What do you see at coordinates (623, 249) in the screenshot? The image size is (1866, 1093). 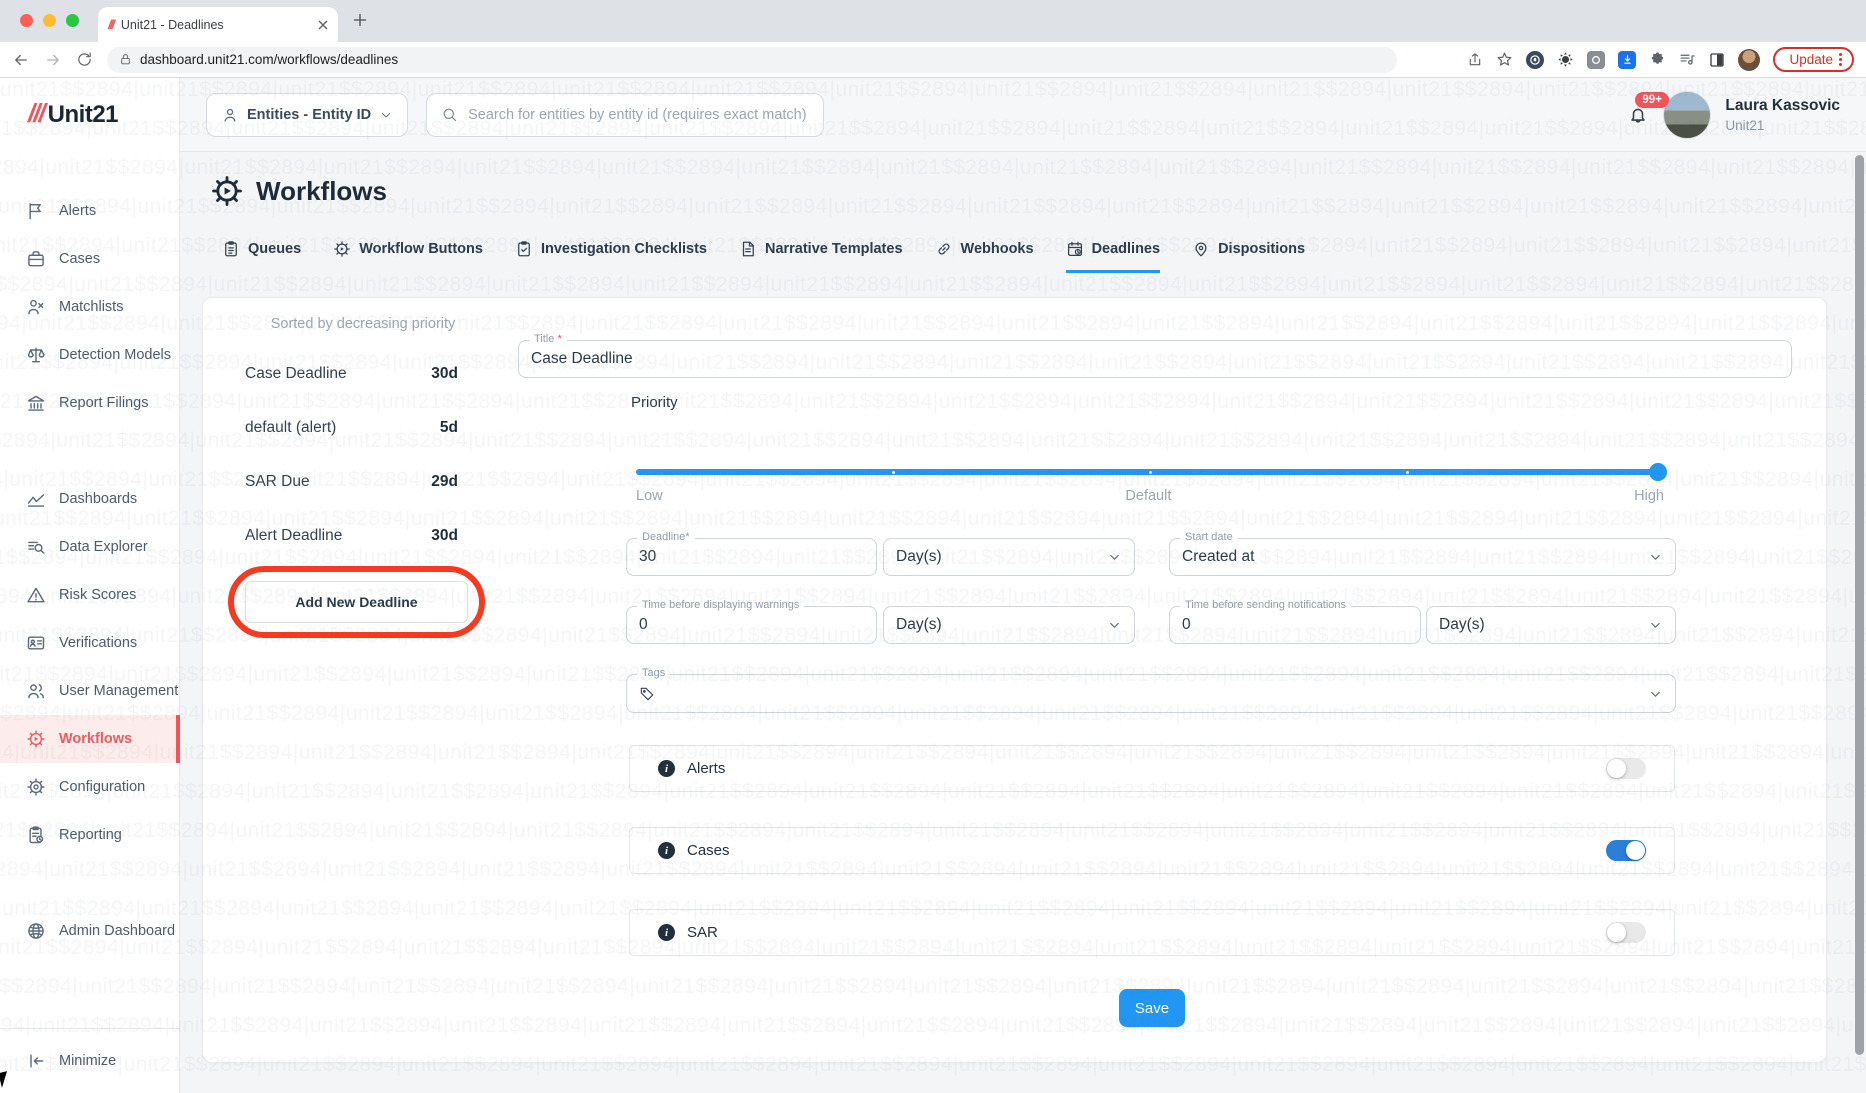 I see `tab-label: Investigation Checklists` at bounding box center [623, 249].